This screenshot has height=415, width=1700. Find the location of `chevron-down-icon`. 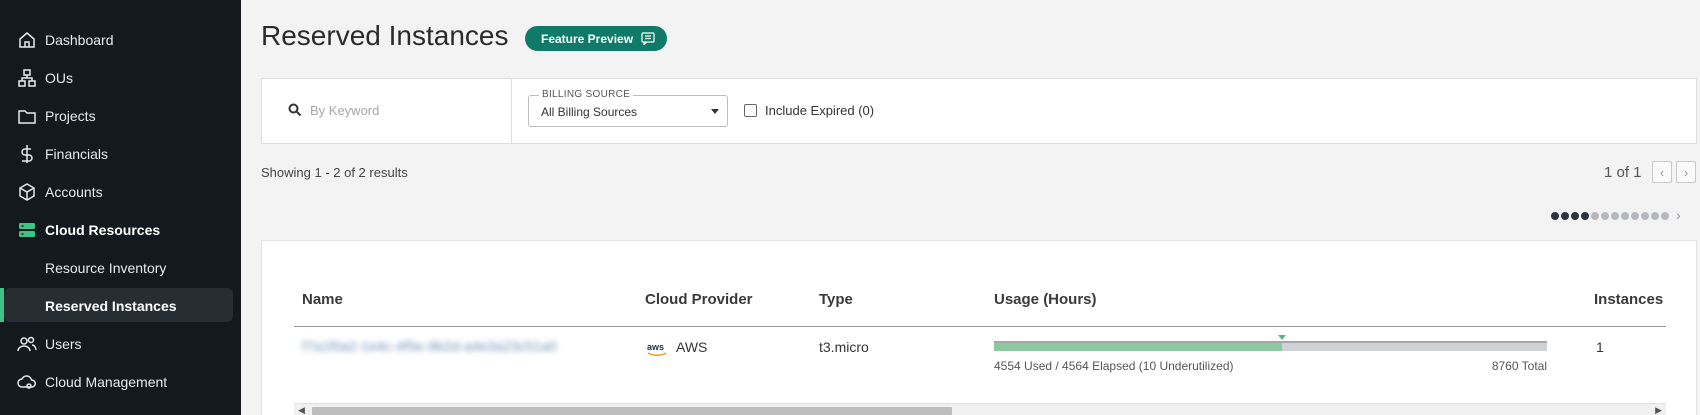

chevron-down-icon is located at coordinates (715, 111).